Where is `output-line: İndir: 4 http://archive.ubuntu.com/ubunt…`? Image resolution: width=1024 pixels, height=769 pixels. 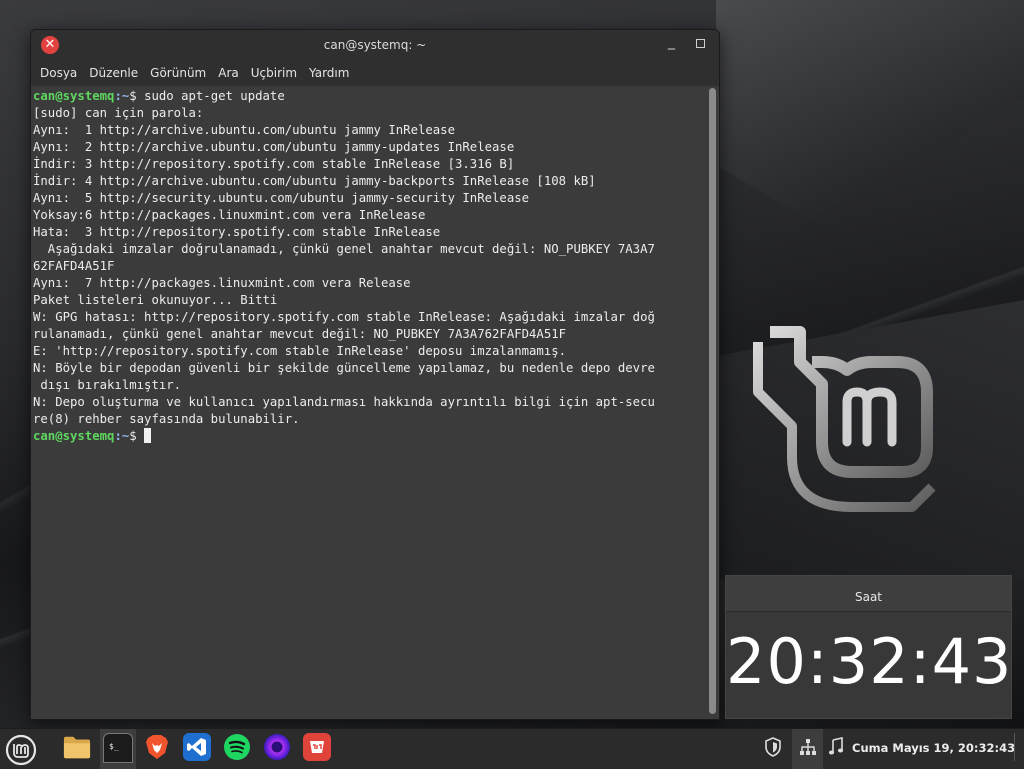 output-line: İndir: 4 http://archive.ubuntu.com/ubunt… is located at coordinates (314, 181).